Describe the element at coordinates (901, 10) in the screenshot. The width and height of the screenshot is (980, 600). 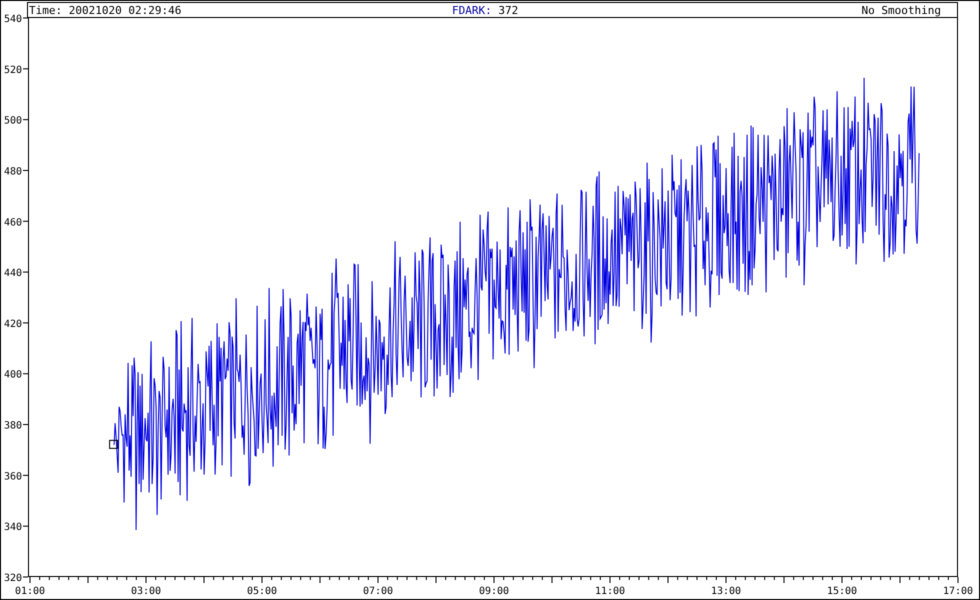
I see `smoothing-label: No Smoothing` at that location.